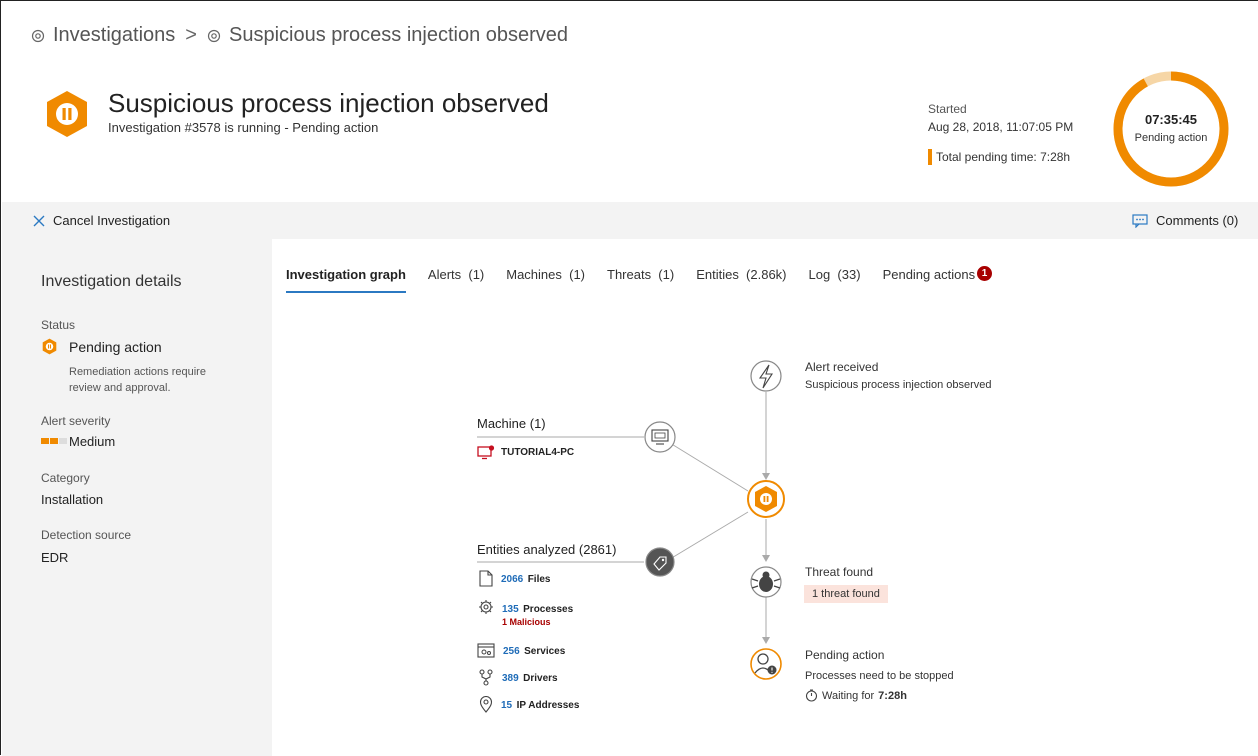  I want to click on timer-status: Pending action, so click(1171, 138).